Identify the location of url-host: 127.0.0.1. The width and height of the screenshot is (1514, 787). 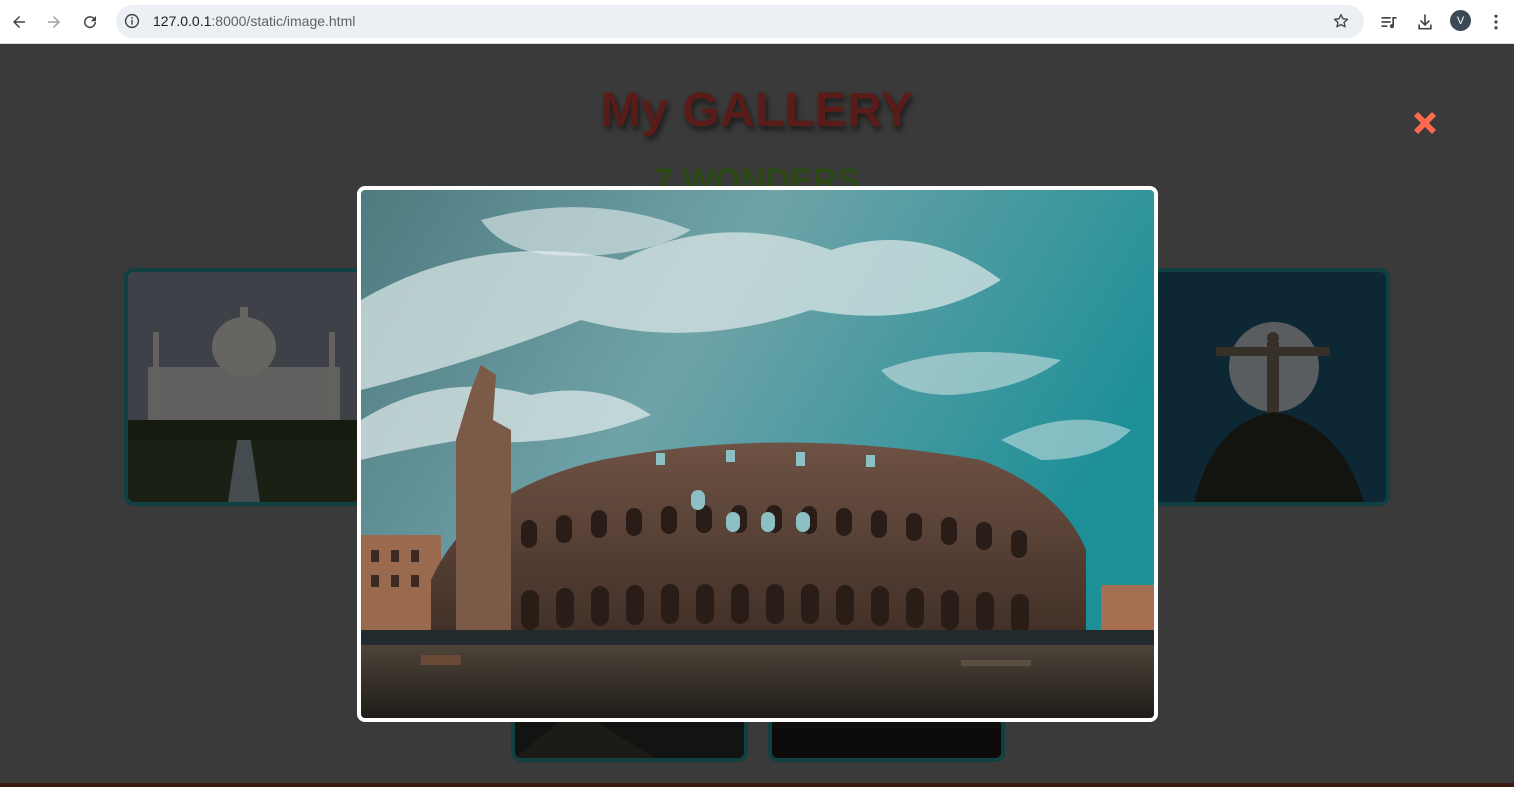
(182, 21).